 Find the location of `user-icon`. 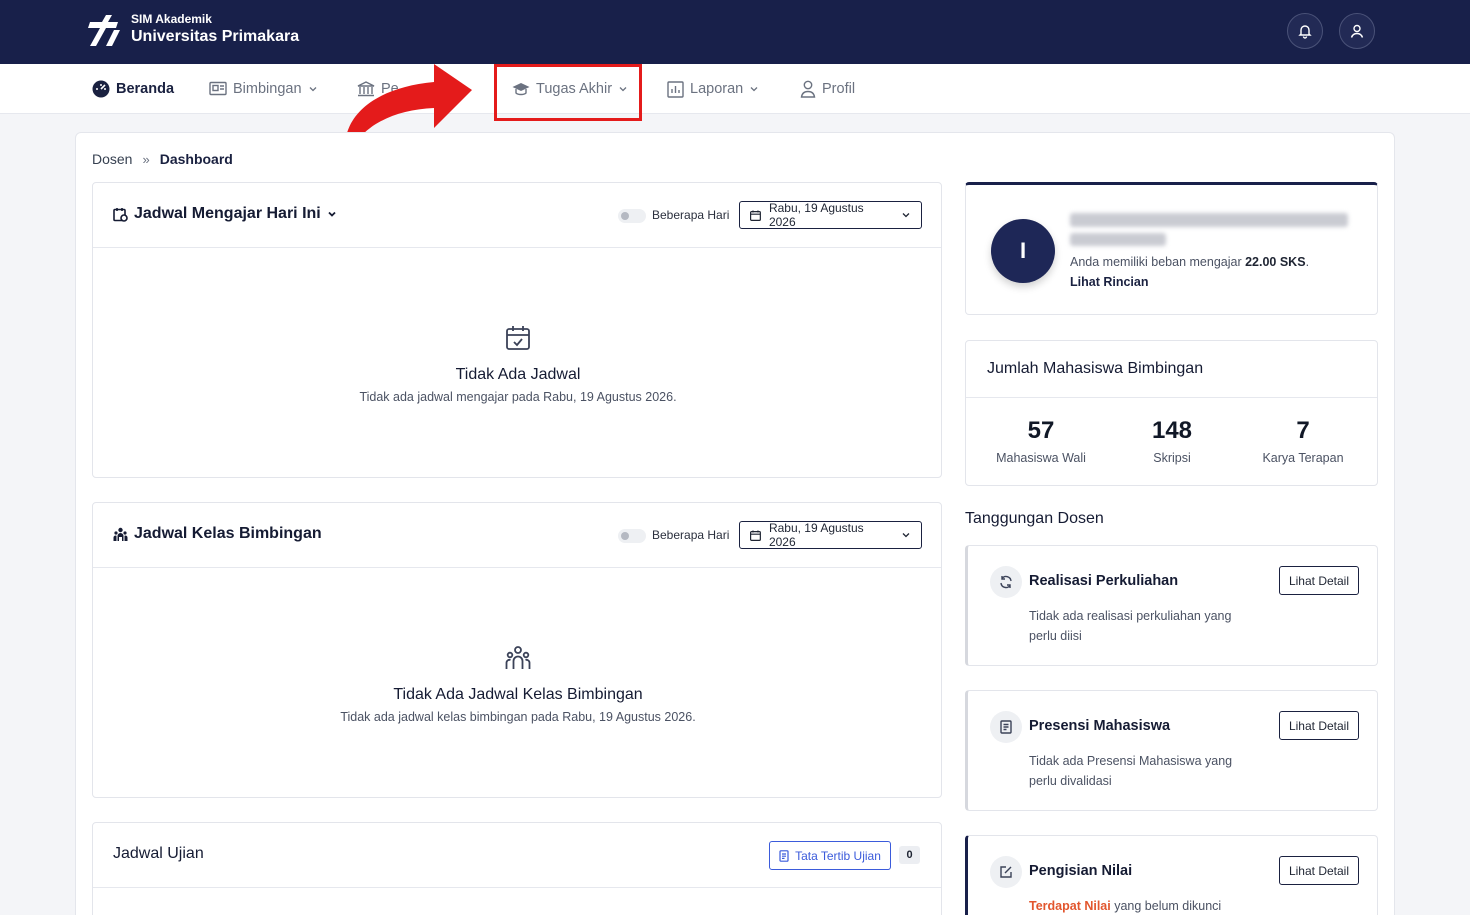

user-icon is located at coordinates (808, 89).